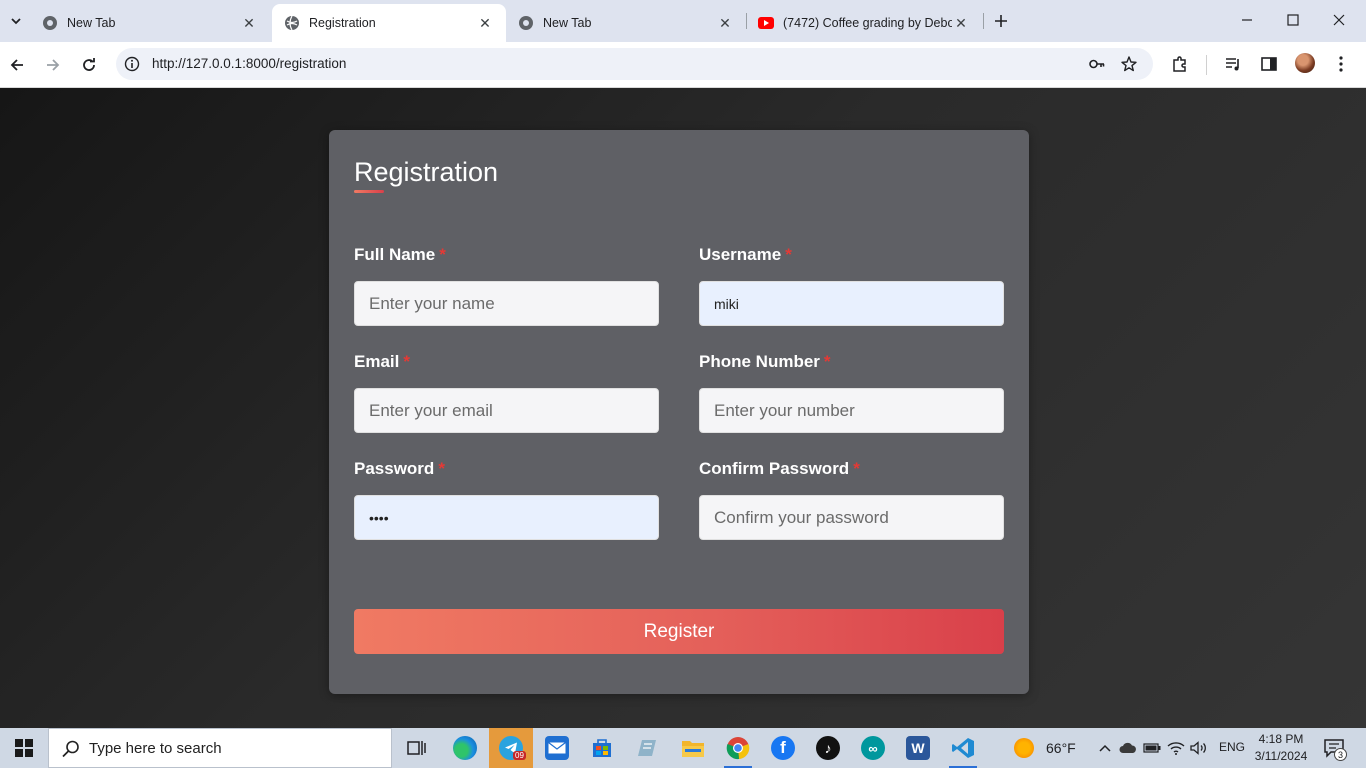 This screenshot has width=1366, height=768. I want to click on reload-button, so click(89, 65).